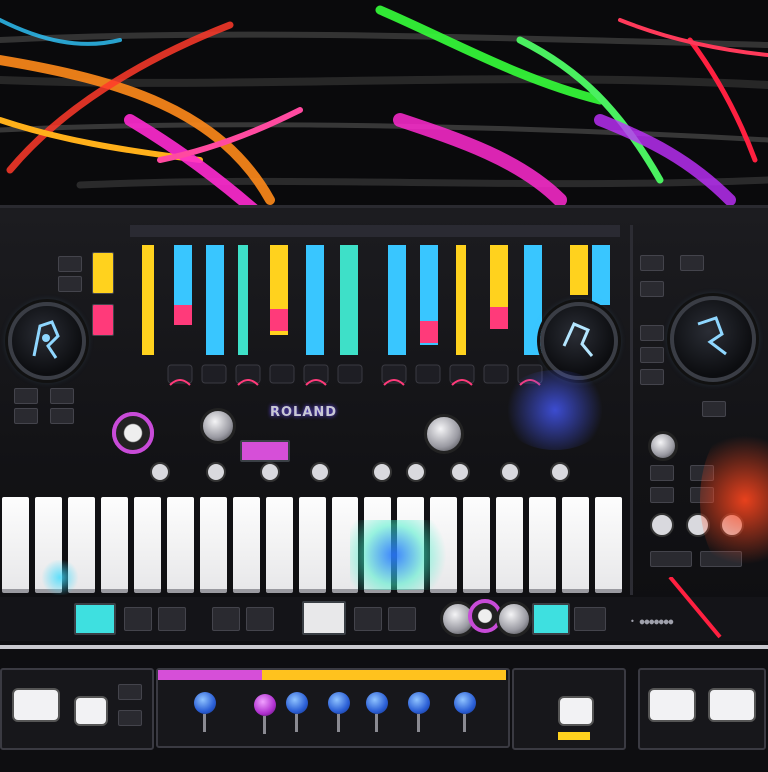 This screenshot has width=768, height=772. I want to click on red-streak, so click(695, 608).